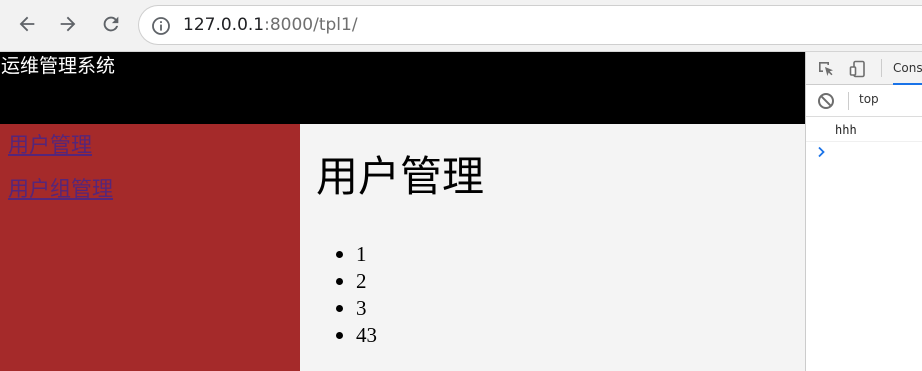  What do you see at coordinates (356, 335) in the screenshot?
I see `list-item: 43` at bounding box center [356, 335].